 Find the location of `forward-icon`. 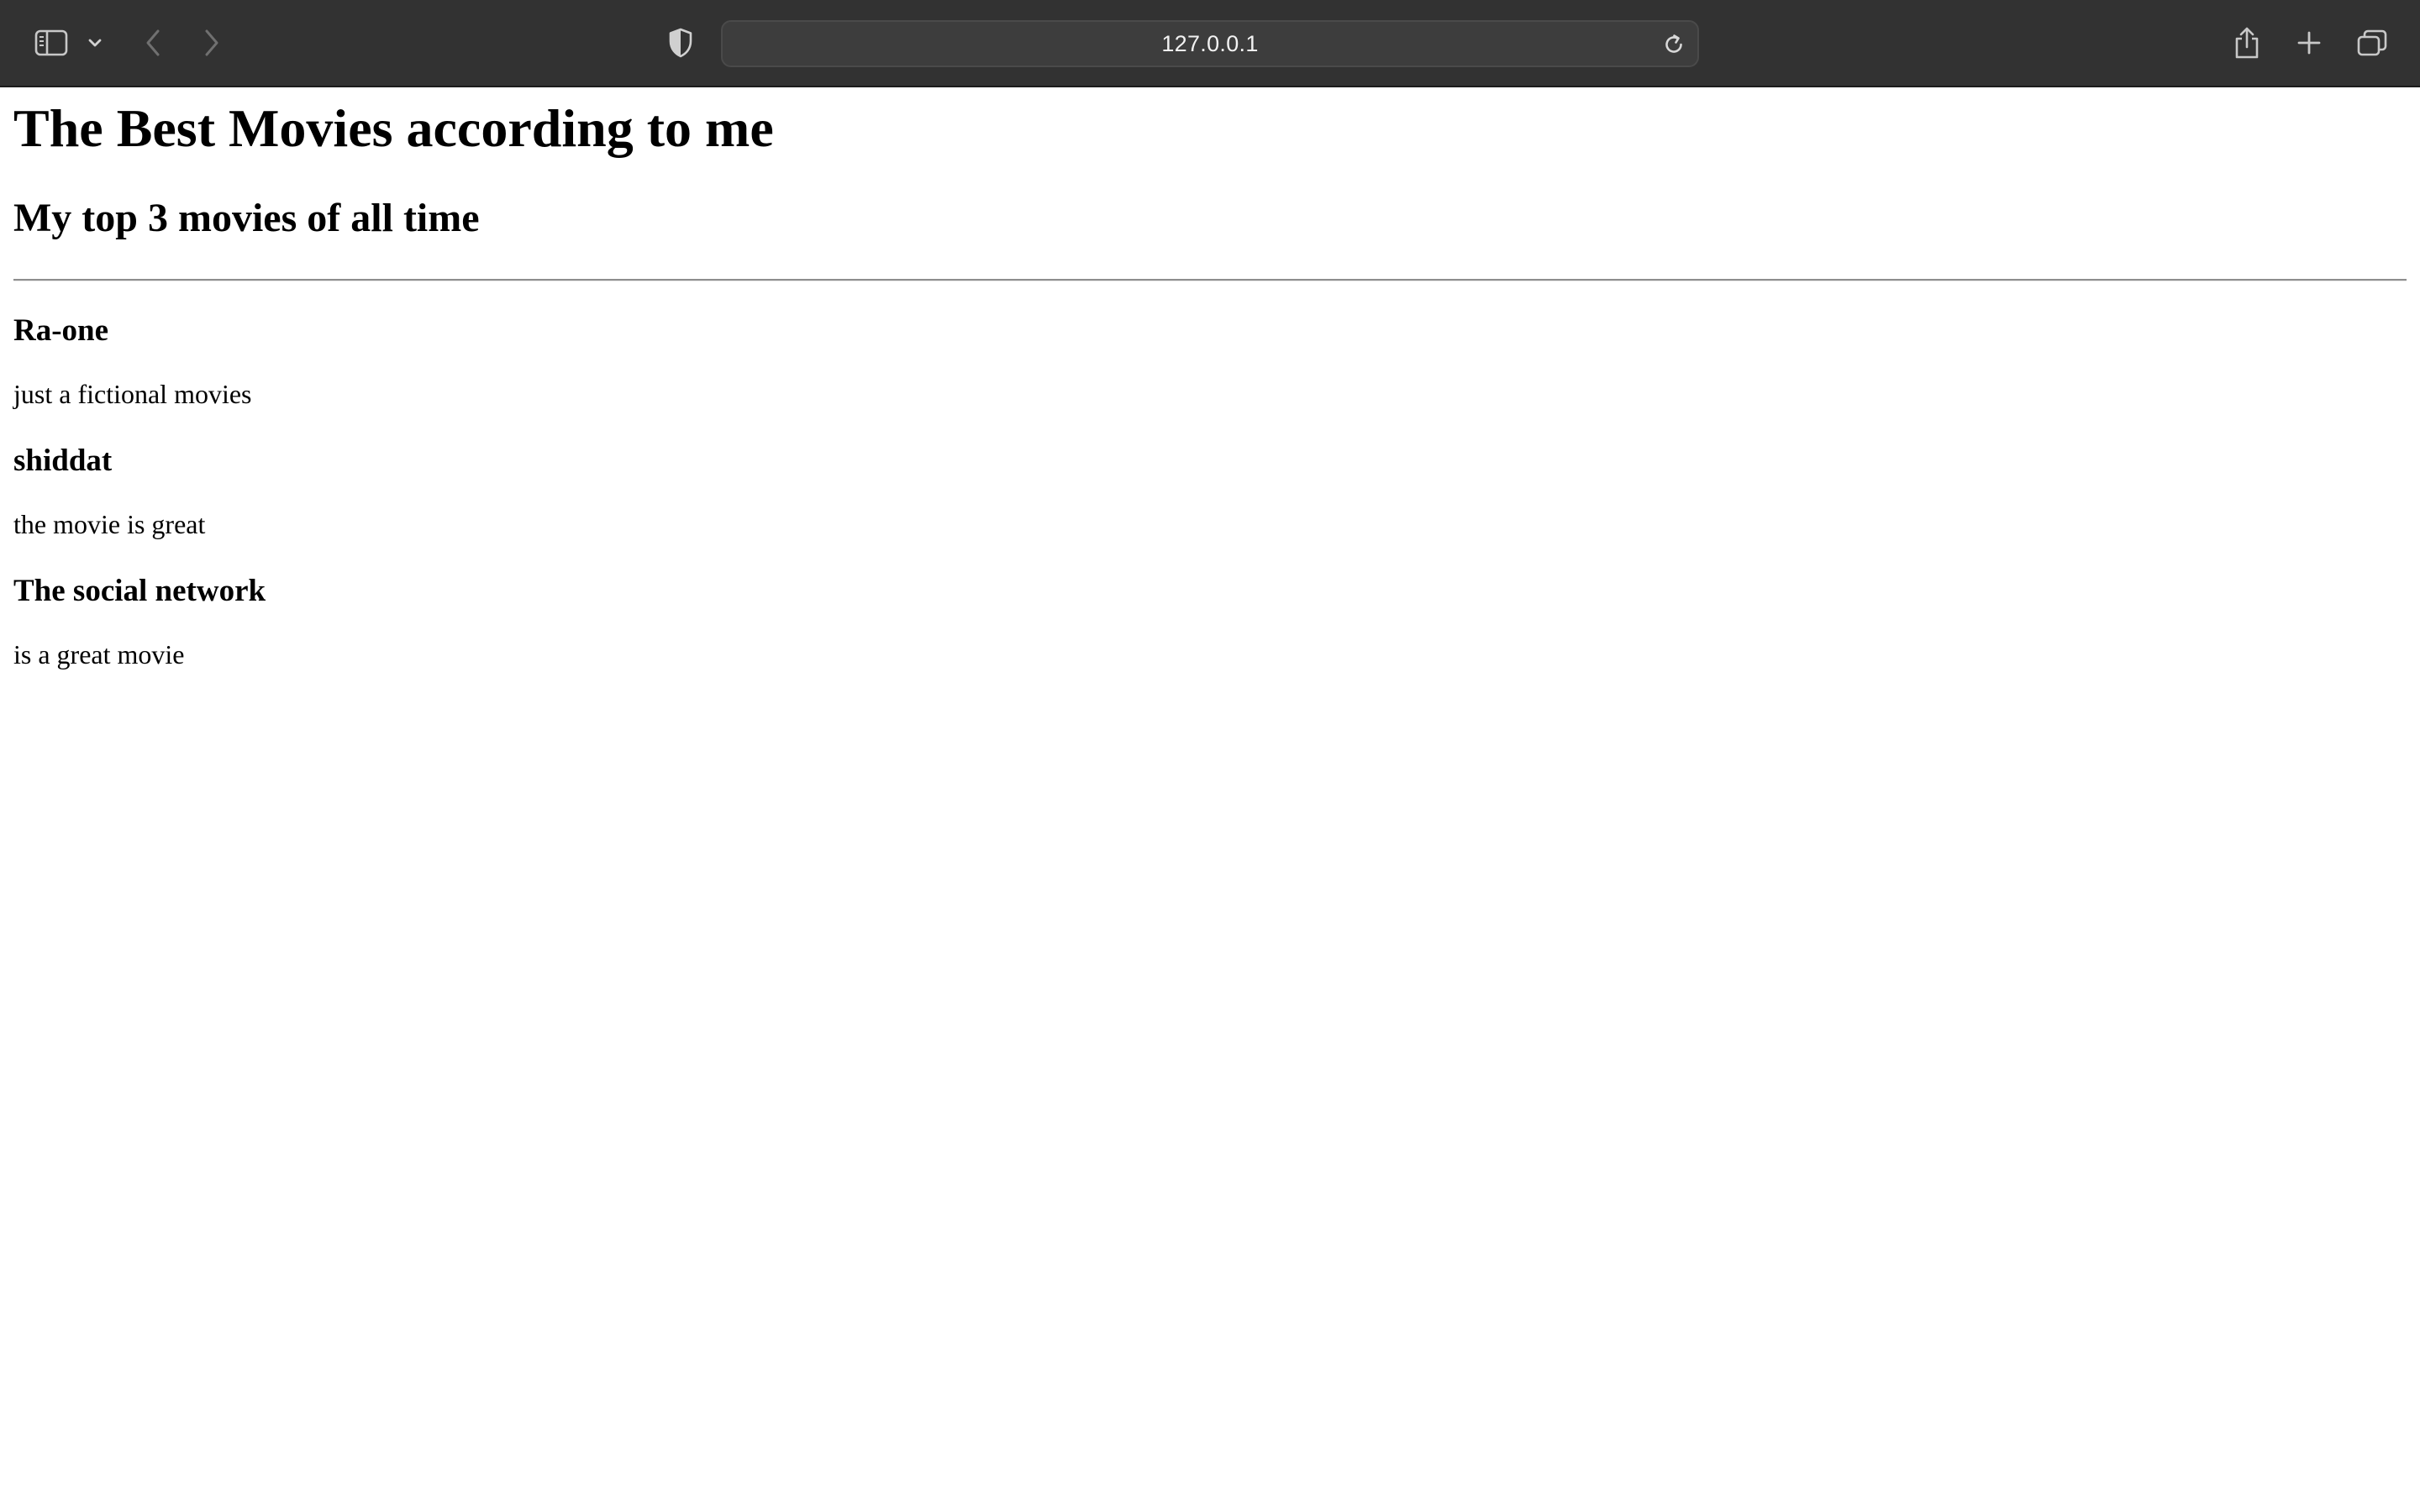

forward-icon is located at coordinates (211, 42).